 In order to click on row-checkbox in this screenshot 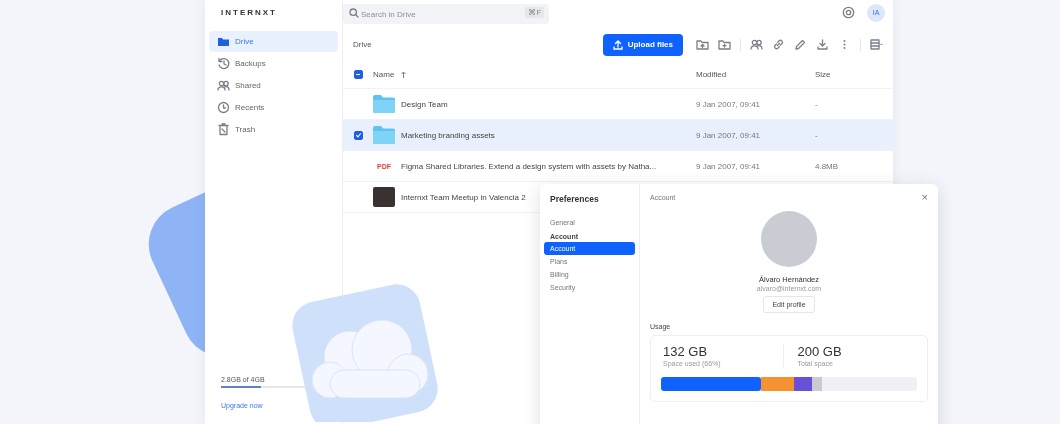, I will do `click(358, 135)`.